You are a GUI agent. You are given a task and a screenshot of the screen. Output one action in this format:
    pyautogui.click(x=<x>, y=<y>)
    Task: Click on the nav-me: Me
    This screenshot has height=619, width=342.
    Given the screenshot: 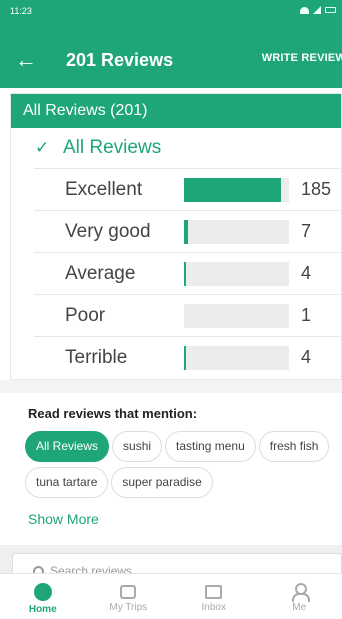 What is the action you would take?
    pyautogui.click(x=299, y=596)
    